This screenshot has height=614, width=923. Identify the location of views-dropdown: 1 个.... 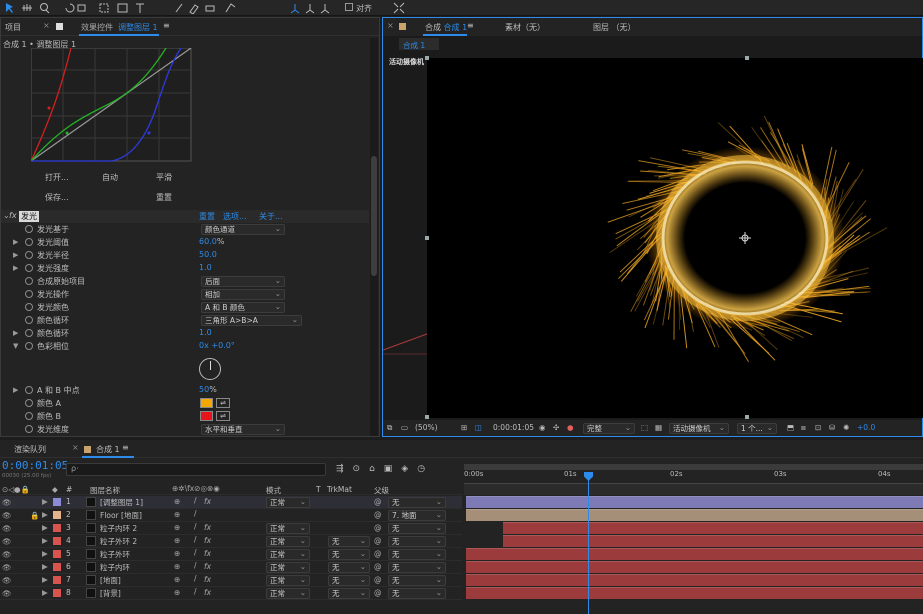
(757, 428).